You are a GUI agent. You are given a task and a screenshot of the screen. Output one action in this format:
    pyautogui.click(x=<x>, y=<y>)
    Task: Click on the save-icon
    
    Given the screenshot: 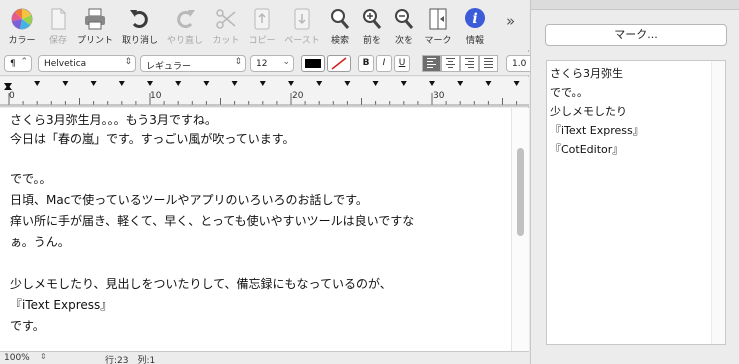 What is the action you would take?
    pyautogui.click(x=58, y=18)
    